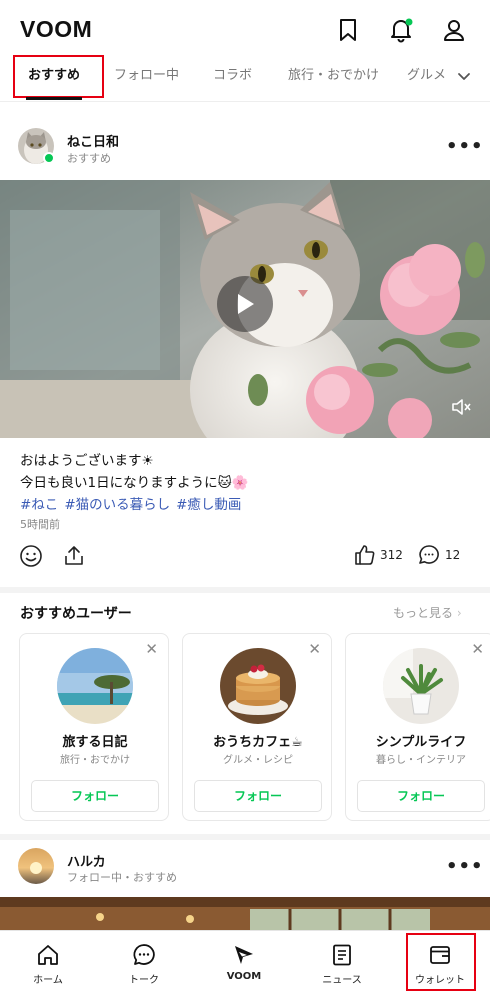 This screenshot has width=490, height=1001. I want to click on recommended-users-title: おすすめユーザー, so click(76, 614).